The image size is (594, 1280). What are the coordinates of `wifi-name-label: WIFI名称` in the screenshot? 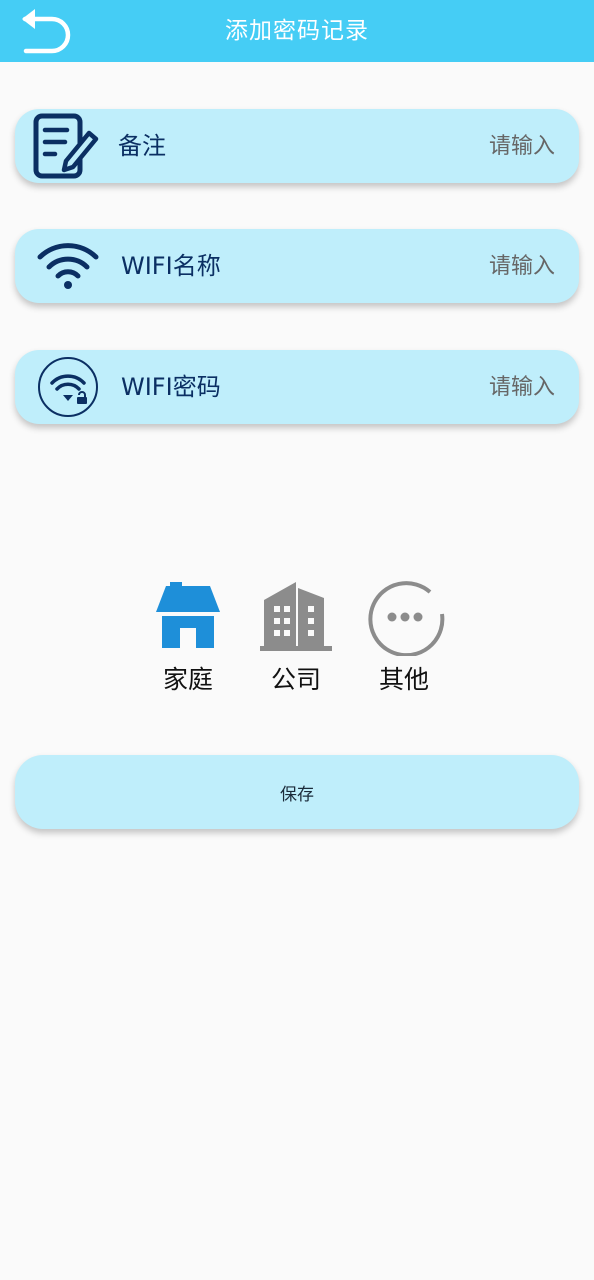 It's located at (171, 266).